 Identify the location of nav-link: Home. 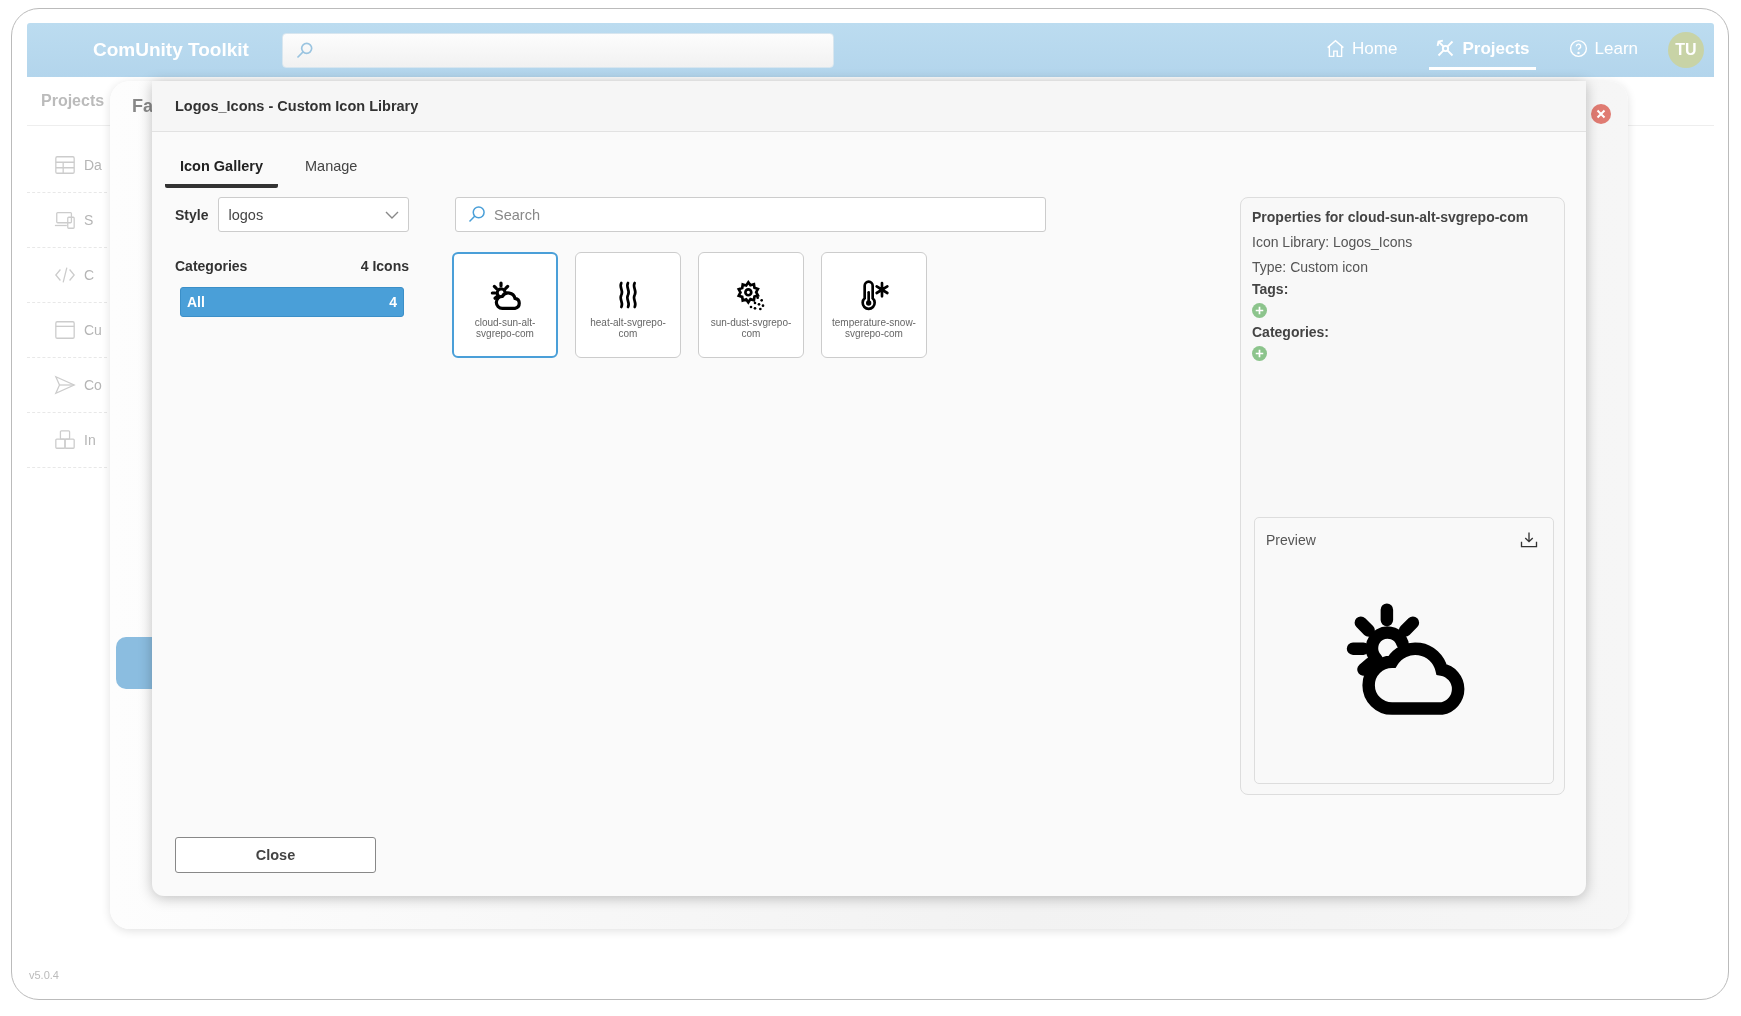
(1361, 50).